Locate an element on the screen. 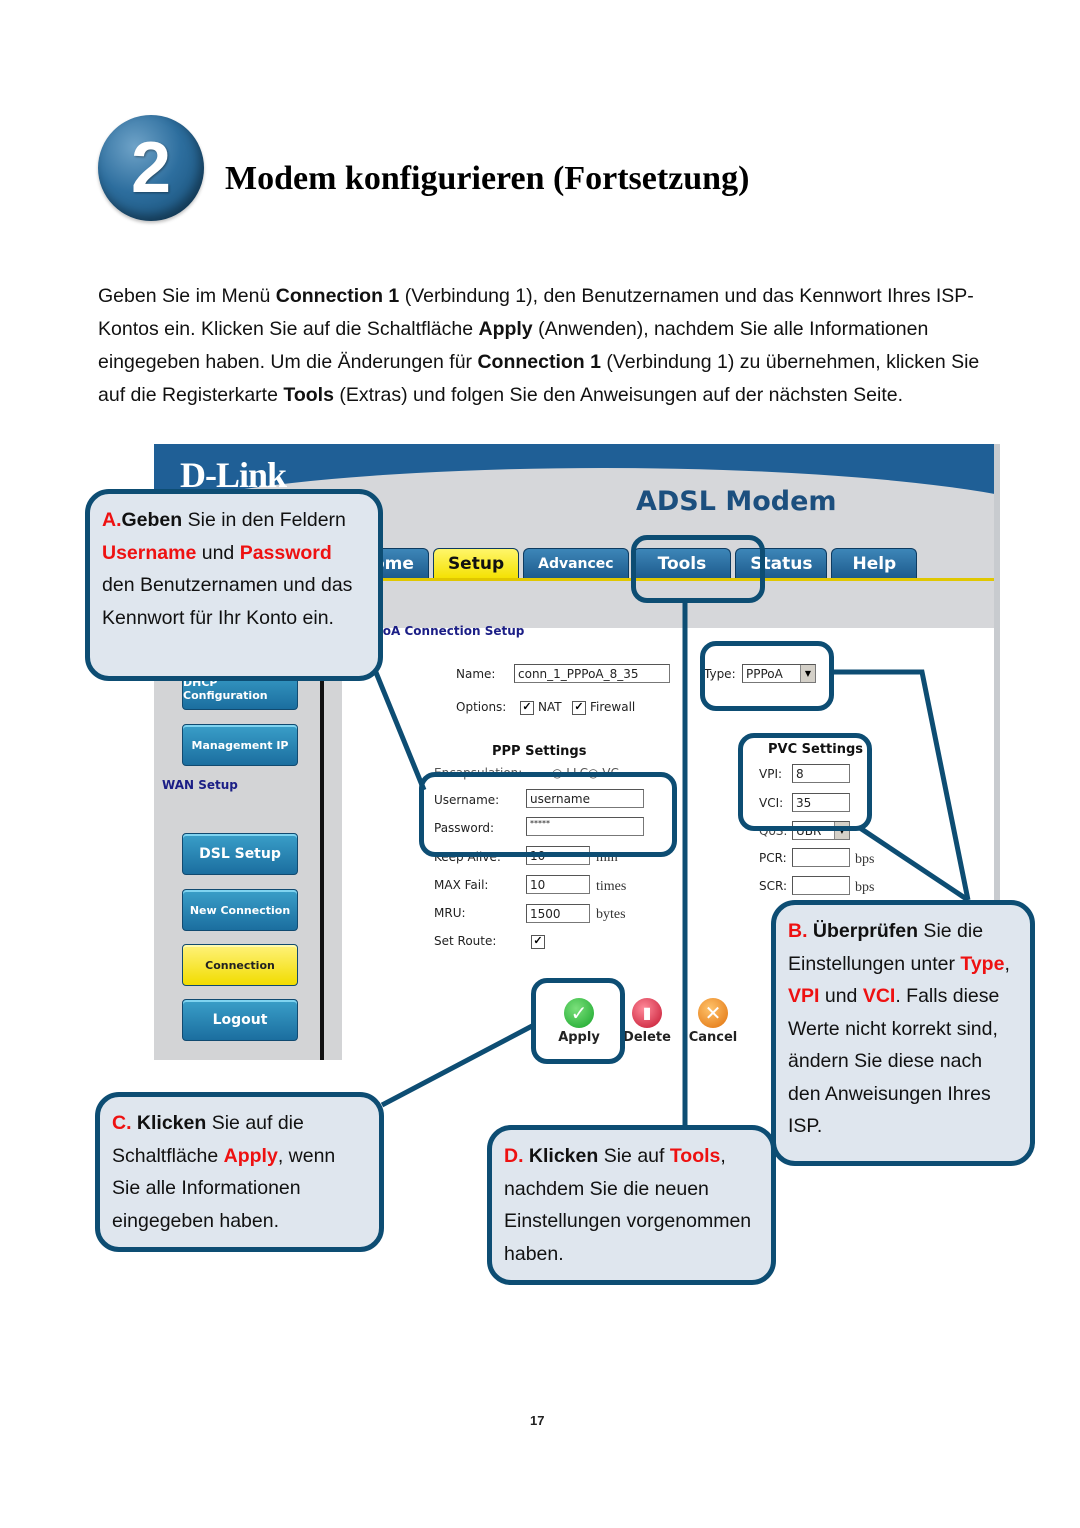  highlight-apply-button is located at coordinates (578, 1021).